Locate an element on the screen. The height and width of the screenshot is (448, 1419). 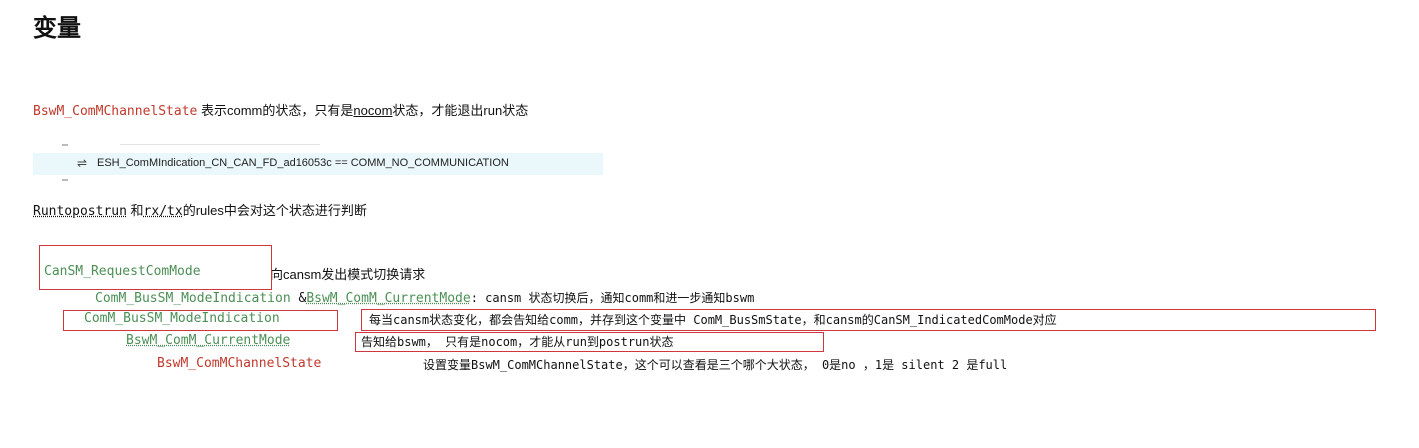
description-link: rx/tx is located at coordinates (163, 211).